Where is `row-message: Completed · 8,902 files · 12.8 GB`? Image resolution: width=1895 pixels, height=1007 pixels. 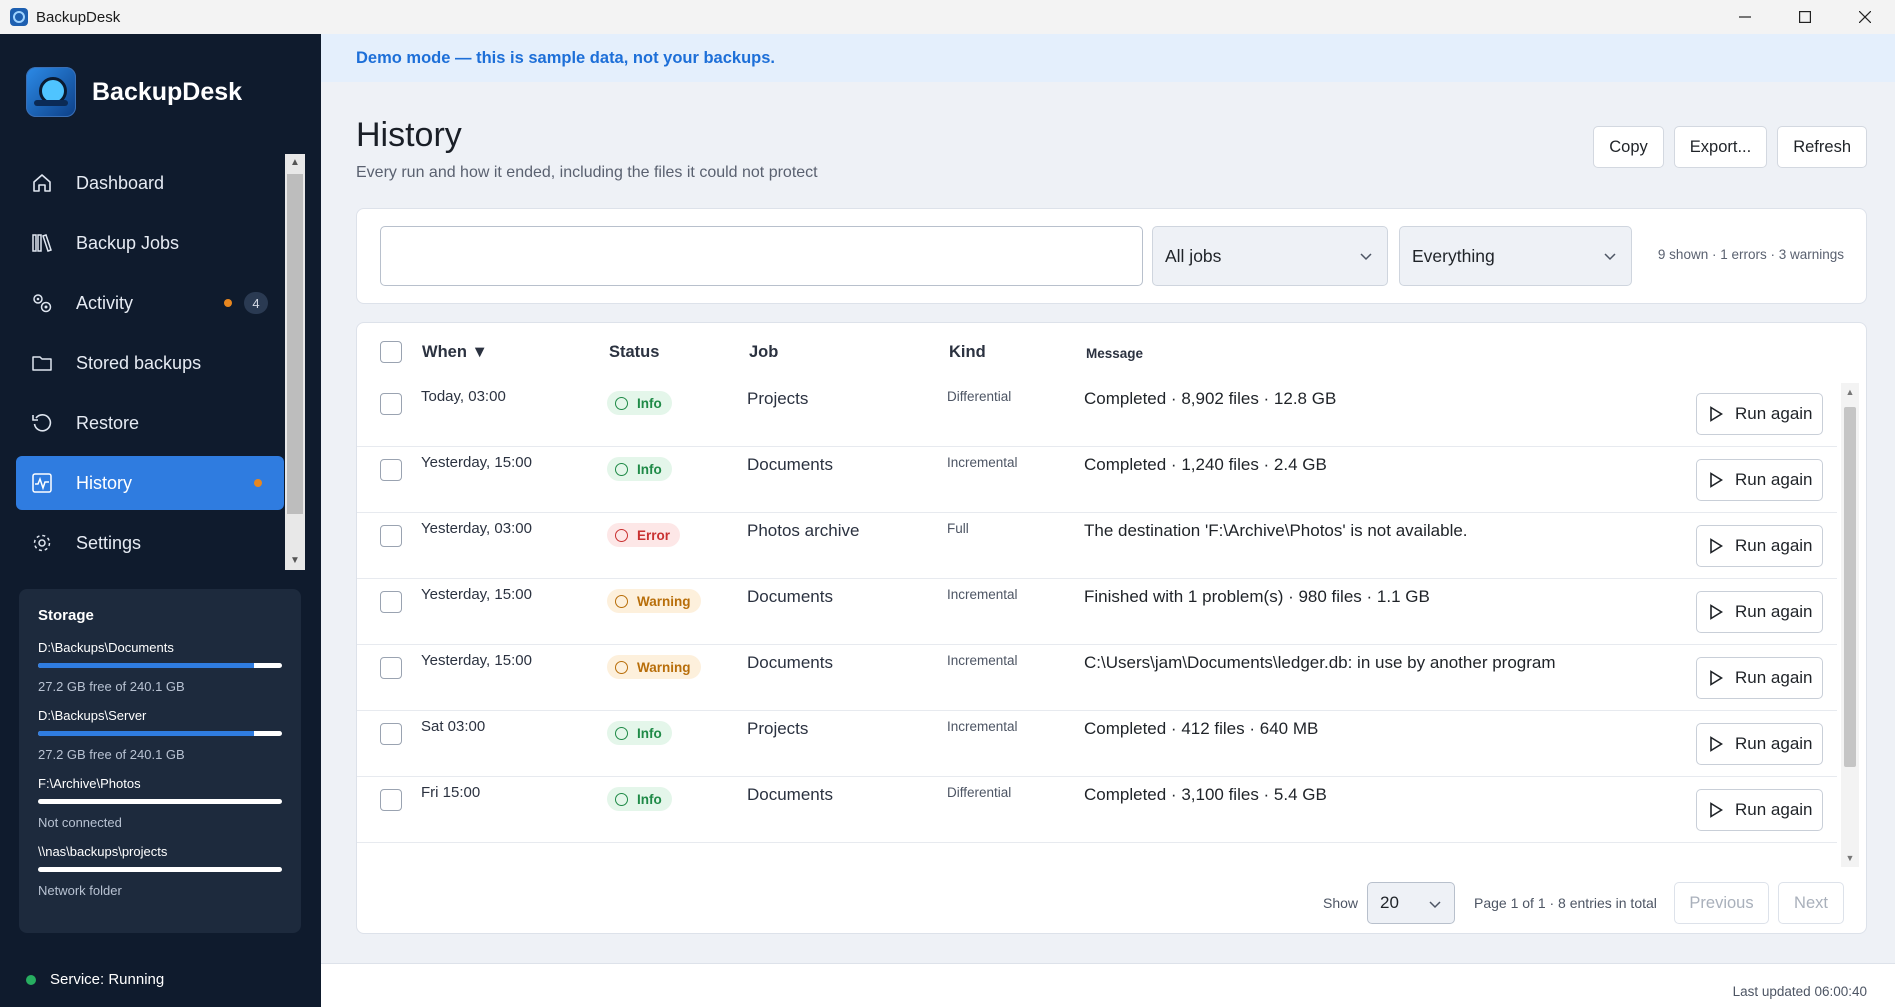 row-message: Completed · 8,902 files · 12.8 GB is located at coordinates (1210, 398).